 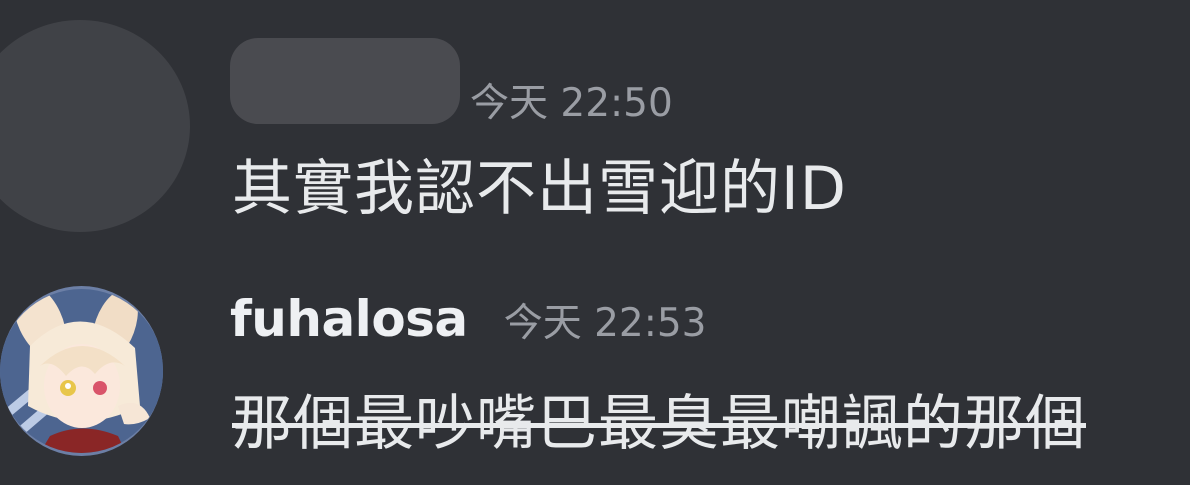 What do you see at coordinates (539, 189) in the screenshot?
I see `message-content: 其實我認不出雪迎的ID` at bounding box center [539, 189].